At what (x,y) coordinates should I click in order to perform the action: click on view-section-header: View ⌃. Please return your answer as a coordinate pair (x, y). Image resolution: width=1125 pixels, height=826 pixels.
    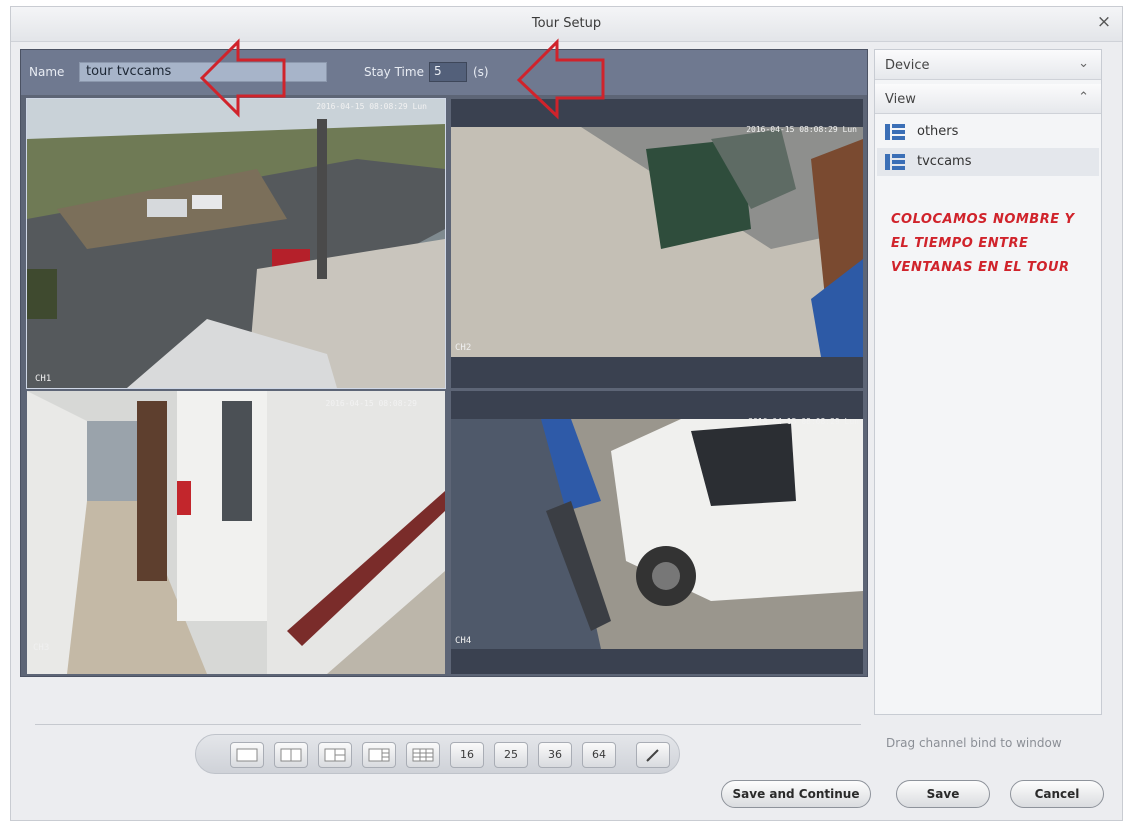
    Looking at the image, I should click on (988, 99).